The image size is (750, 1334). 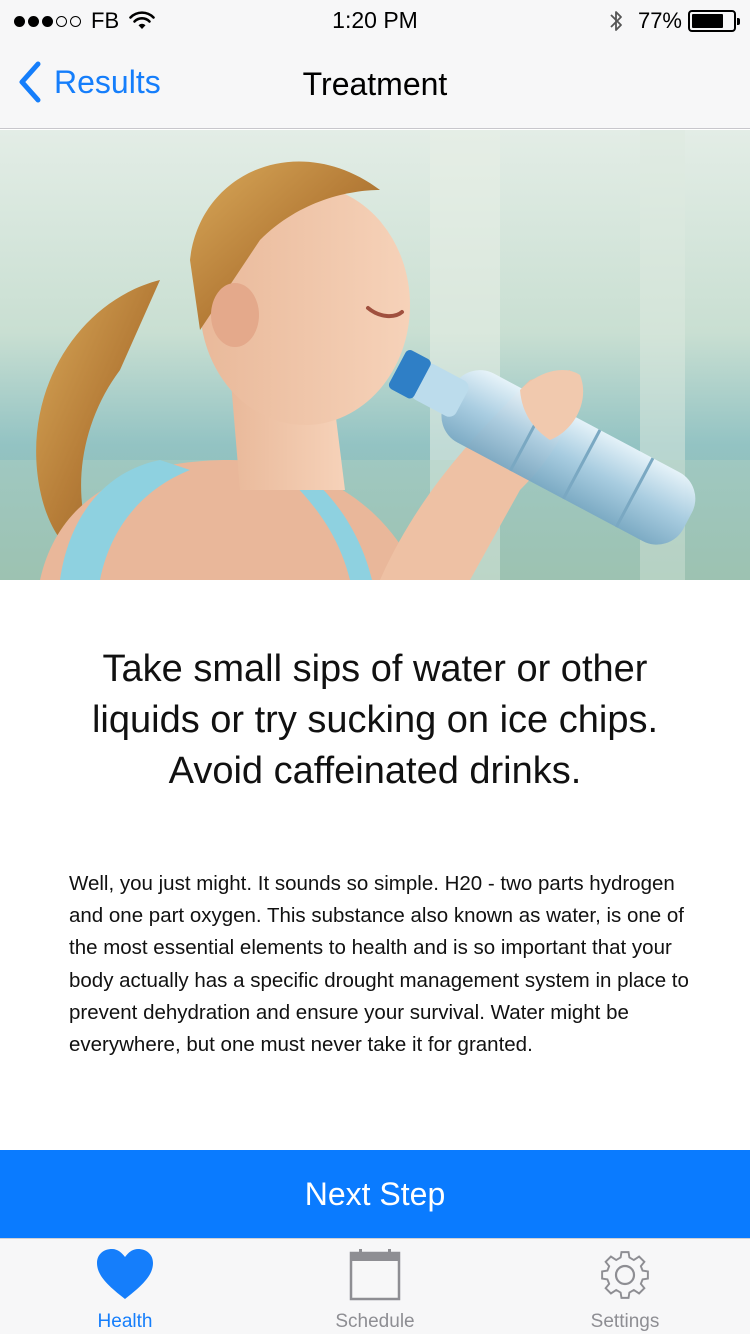 I want to click on tab-schedule: Schedule, so click(x=375, y=1286).